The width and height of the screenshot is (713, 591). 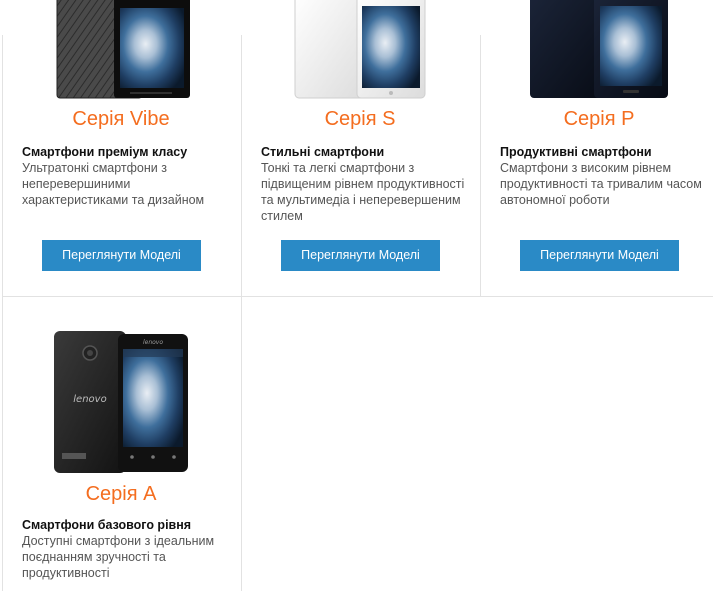 What do you see at coordinates (357, 296) in the screenshot?
I see `divider` at bounding box center [357, 296].